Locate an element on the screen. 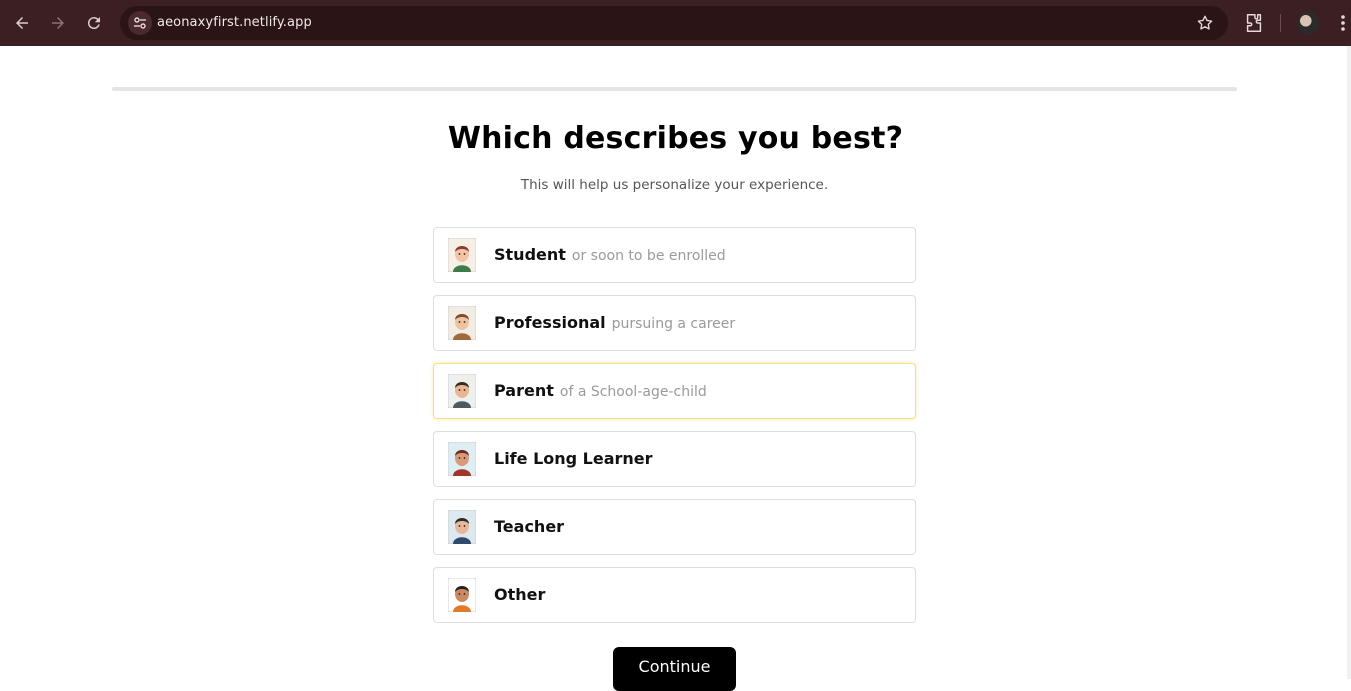 The image size is (1351, 691). back-button is located at coordinates (22, 23).